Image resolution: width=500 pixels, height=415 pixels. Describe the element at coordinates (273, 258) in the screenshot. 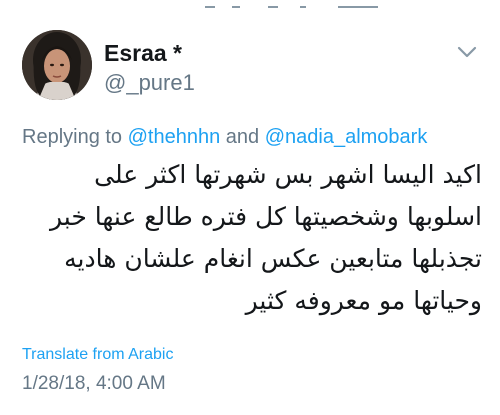

I see `tweet-text-line: تجذبلها متابعين عكس انغام علشان هاديه` at that location.